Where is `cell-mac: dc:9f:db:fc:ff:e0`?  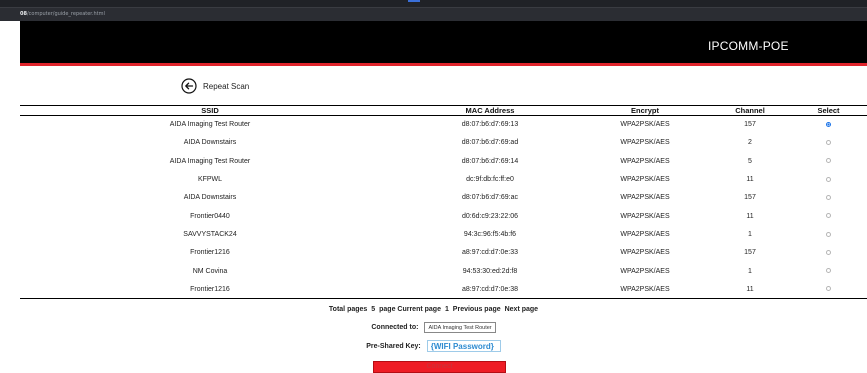 cell-mac: dc:9f:db:fc:ff:e0 is located at coordinates (490, 180).